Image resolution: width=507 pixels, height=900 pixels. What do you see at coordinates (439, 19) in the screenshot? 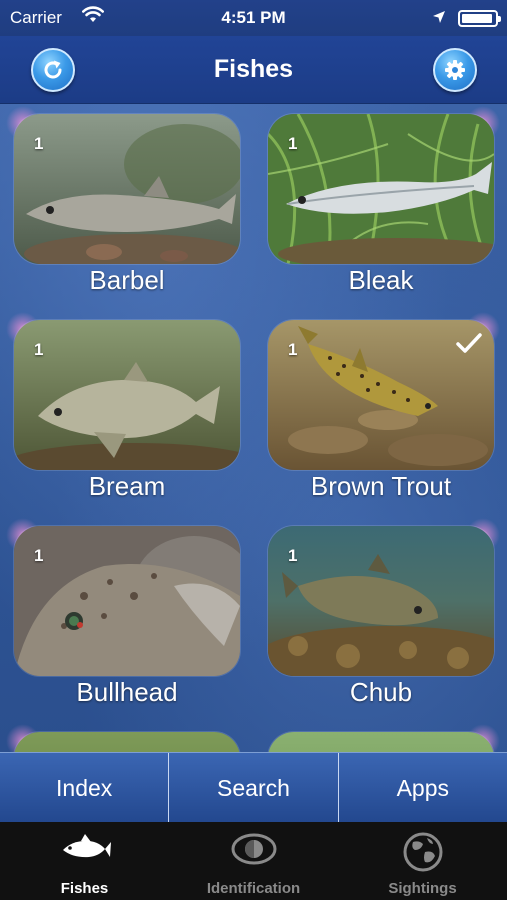
I see `location-arrow-icon` at bounding box center [439, 19].